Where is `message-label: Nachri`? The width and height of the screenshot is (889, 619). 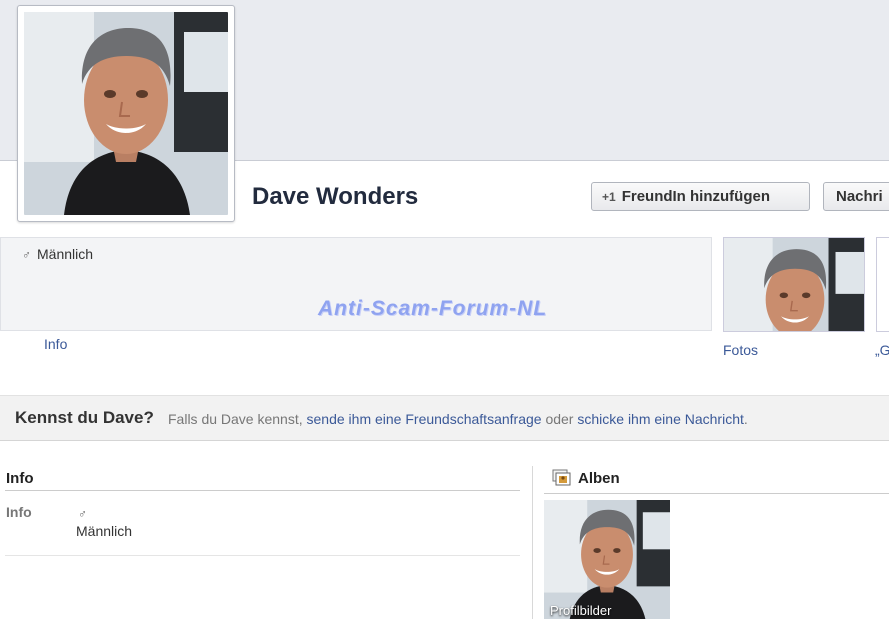
message-label: Nachri is located at coordinates (859, 196).